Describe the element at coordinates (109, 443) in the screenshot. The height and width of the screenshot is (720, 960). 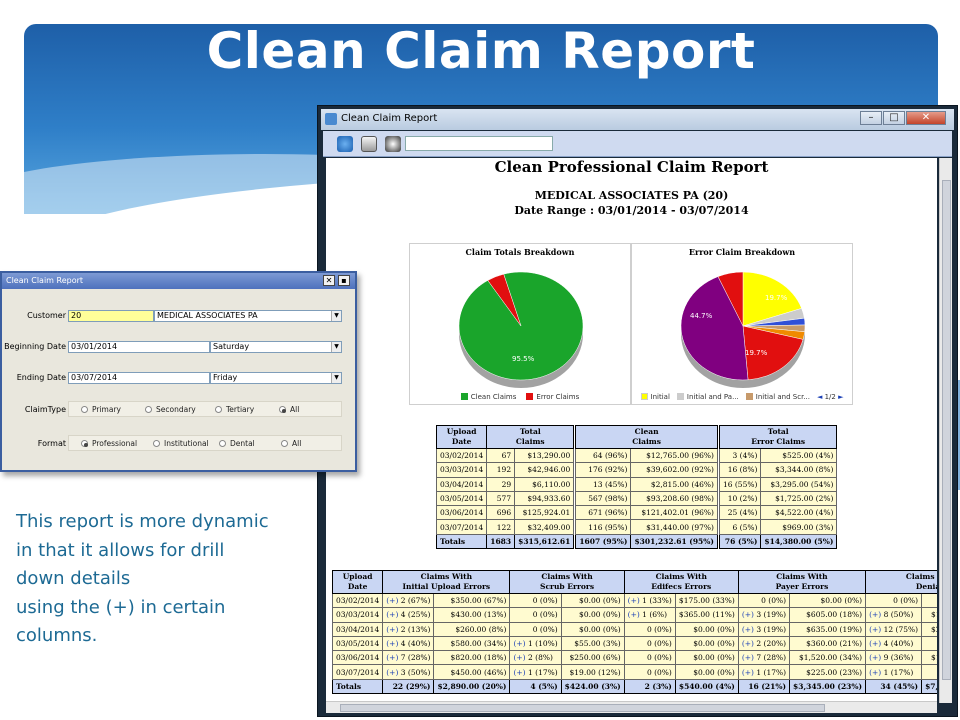
I see `format-professional-radio: Professional` at that location.